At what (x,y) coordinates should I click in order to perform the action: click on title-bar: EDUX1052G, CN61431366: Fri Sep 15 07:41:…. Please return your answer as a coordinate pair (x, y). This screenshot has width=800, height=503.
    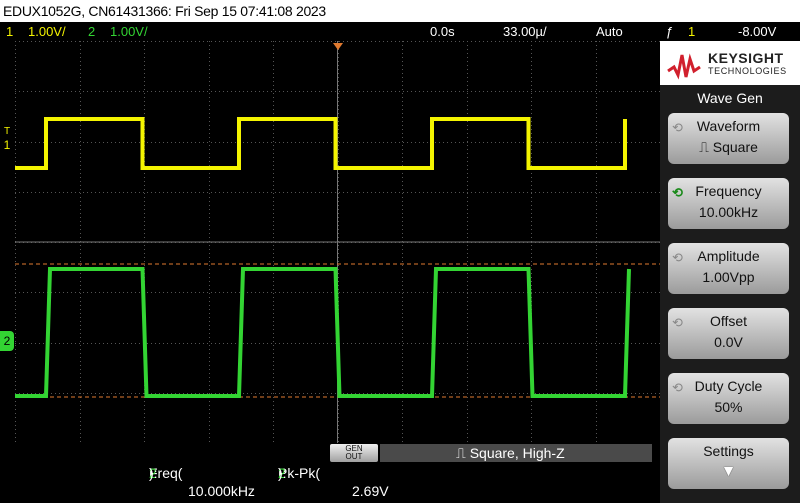
    Looking at the image, I should click on (400, 11).